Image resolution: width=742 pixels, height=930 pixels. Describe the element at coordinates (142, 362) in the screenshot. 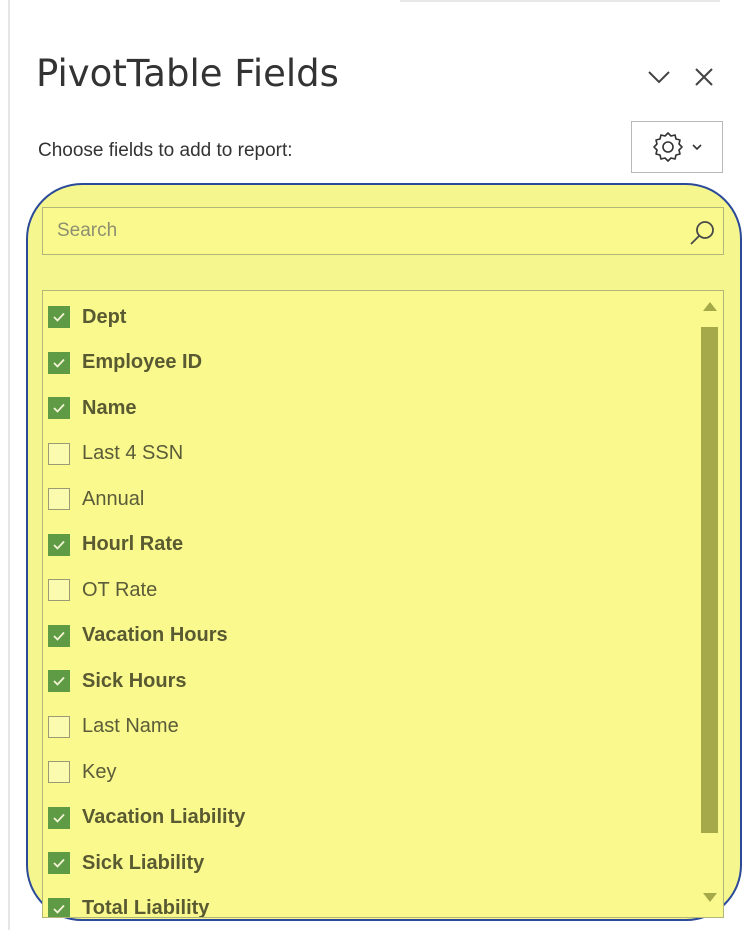

I see `field-label: Employee ID` at that location.